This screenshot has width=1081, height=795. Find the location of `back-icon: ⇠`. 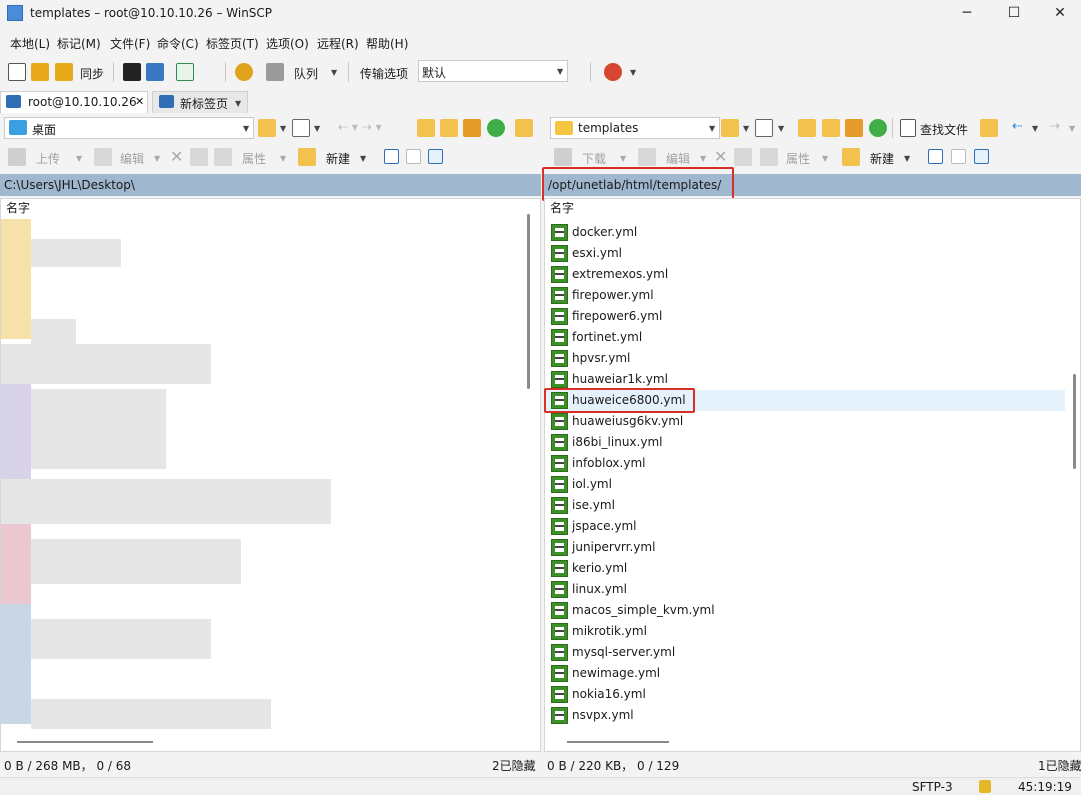

back-icon: ⇠ is located at coordinates (1017, 126).